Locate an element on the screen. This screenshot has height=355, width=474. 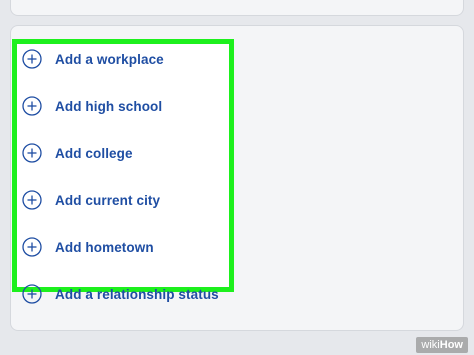
watermark-part2: How is located at coordinates (451, 345).